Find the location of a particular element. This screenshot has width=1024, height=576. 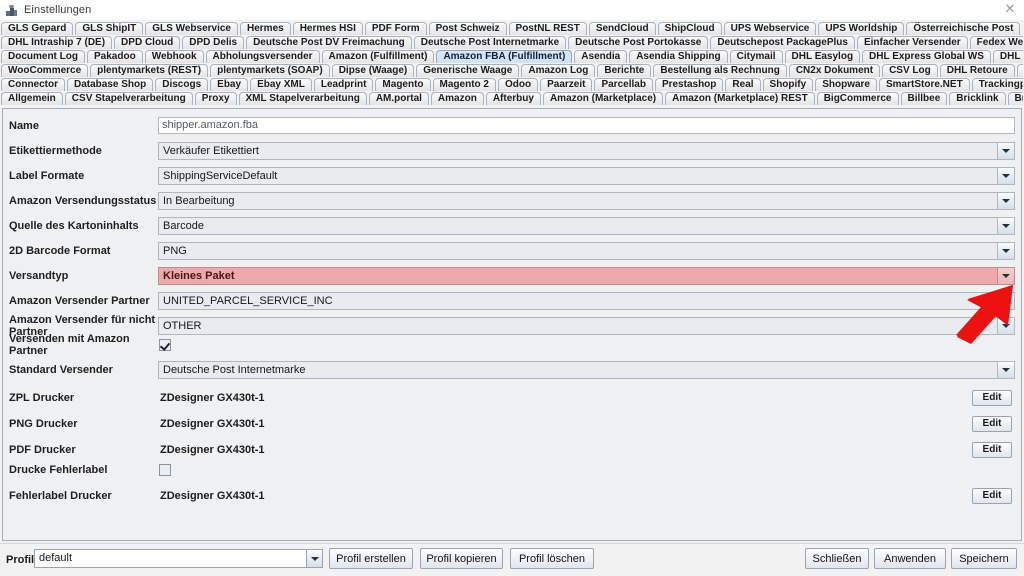

tab-plentymarkets-rest: plentymarkets (REST) is located at coordinates (149, 70).